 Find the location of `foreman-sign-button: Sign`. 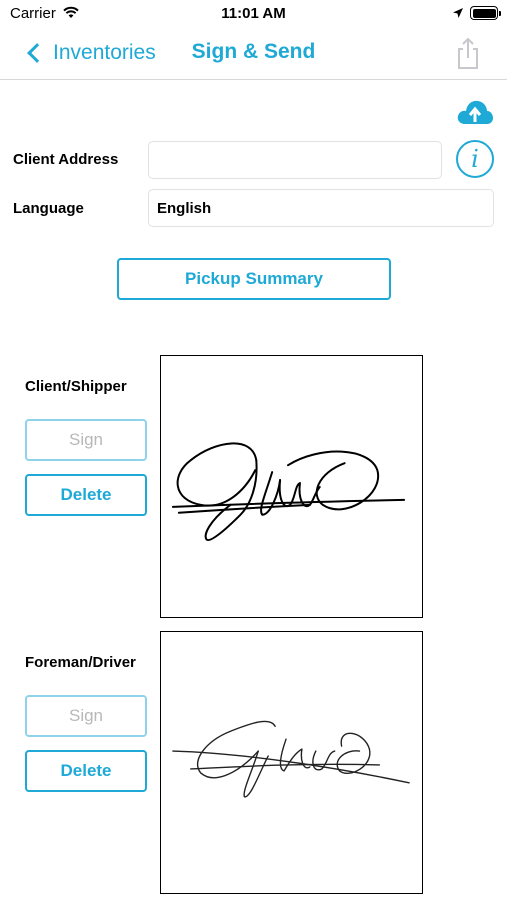

foreman-sign-button: Sign is located at coordinates (86, 716).